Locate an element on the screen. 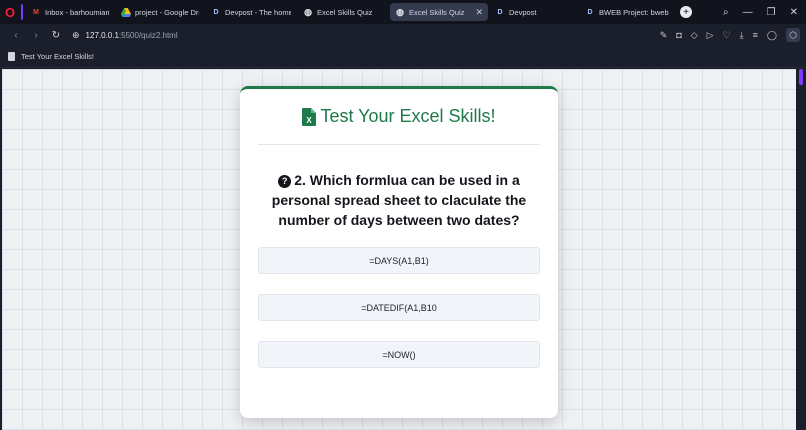 Image resolution: width=806 pixels, height=430 pixels. page-title: Test Your Excel Skills! is located at coordinates (57, 56).